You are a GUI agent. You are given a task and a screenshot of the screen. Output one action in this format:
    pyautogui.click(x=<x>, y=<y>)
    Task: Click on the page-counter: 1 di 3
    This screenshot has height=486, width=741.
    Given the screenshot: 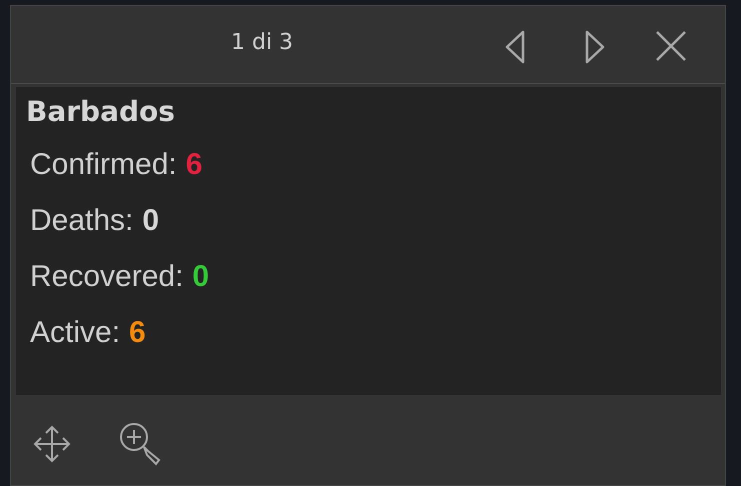 What is the action you would take?
    pyautogui.click(x=262, y=42)
    